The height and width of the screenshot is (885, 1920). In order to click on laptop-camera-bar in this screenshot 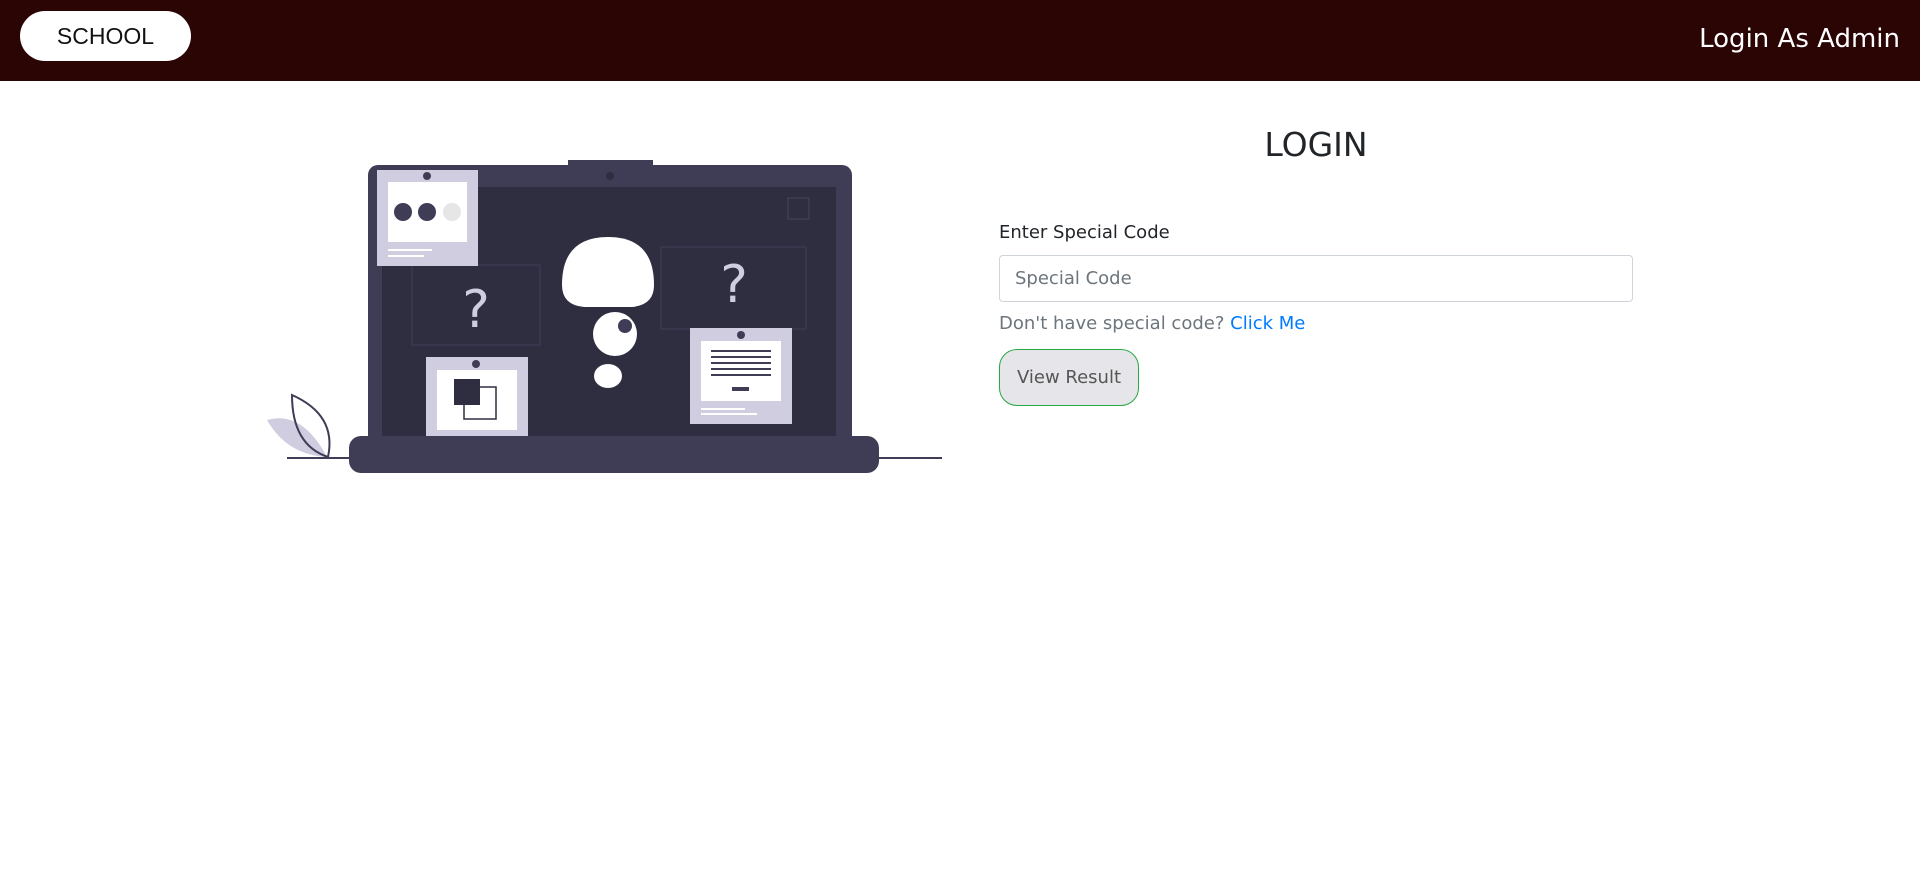, I will do `click(610, 164)`.